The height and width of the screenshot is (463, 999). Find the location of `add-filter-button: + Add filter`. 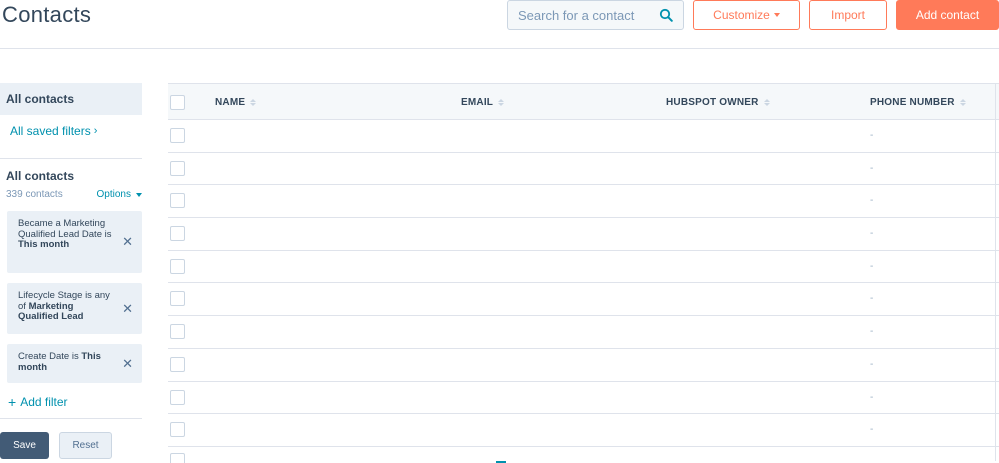

add-filter-button: + Add filter is located at coordinates (38, 402).